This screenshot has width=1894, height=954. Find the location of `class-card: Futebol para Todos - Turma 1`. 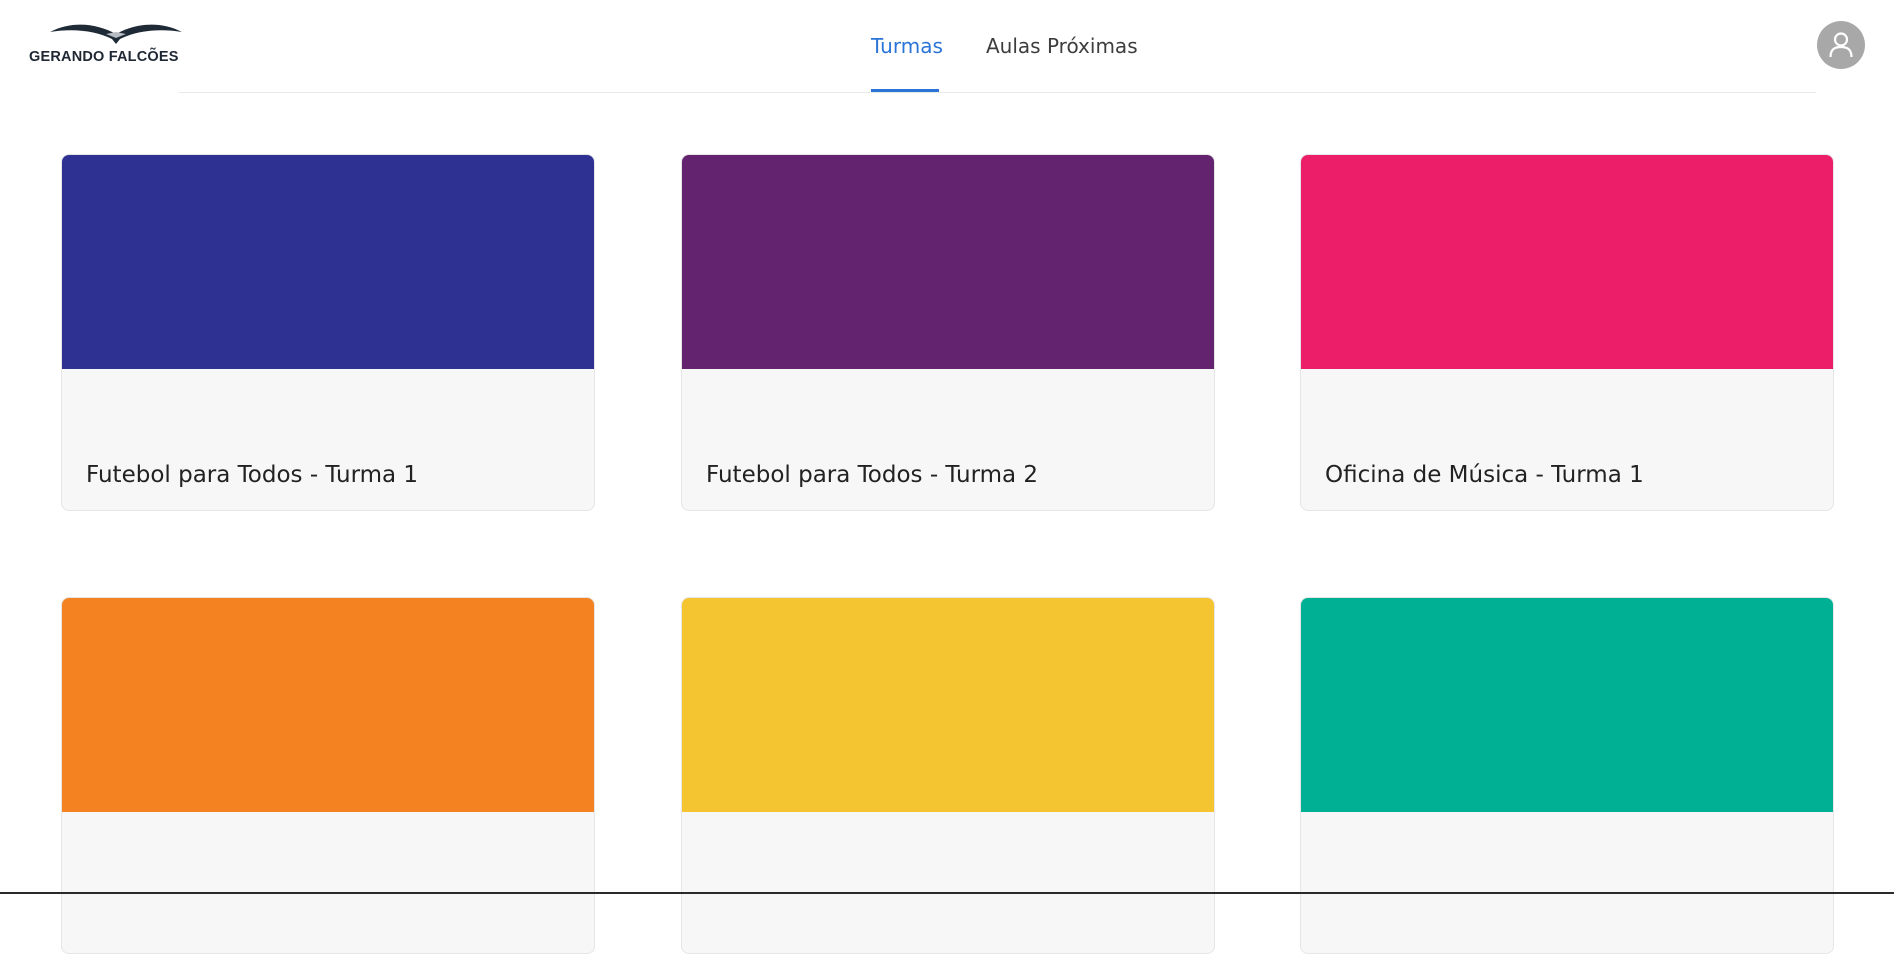

class-card: Futebol para Todos - Turma 1 is located at coordinates (328, 332).